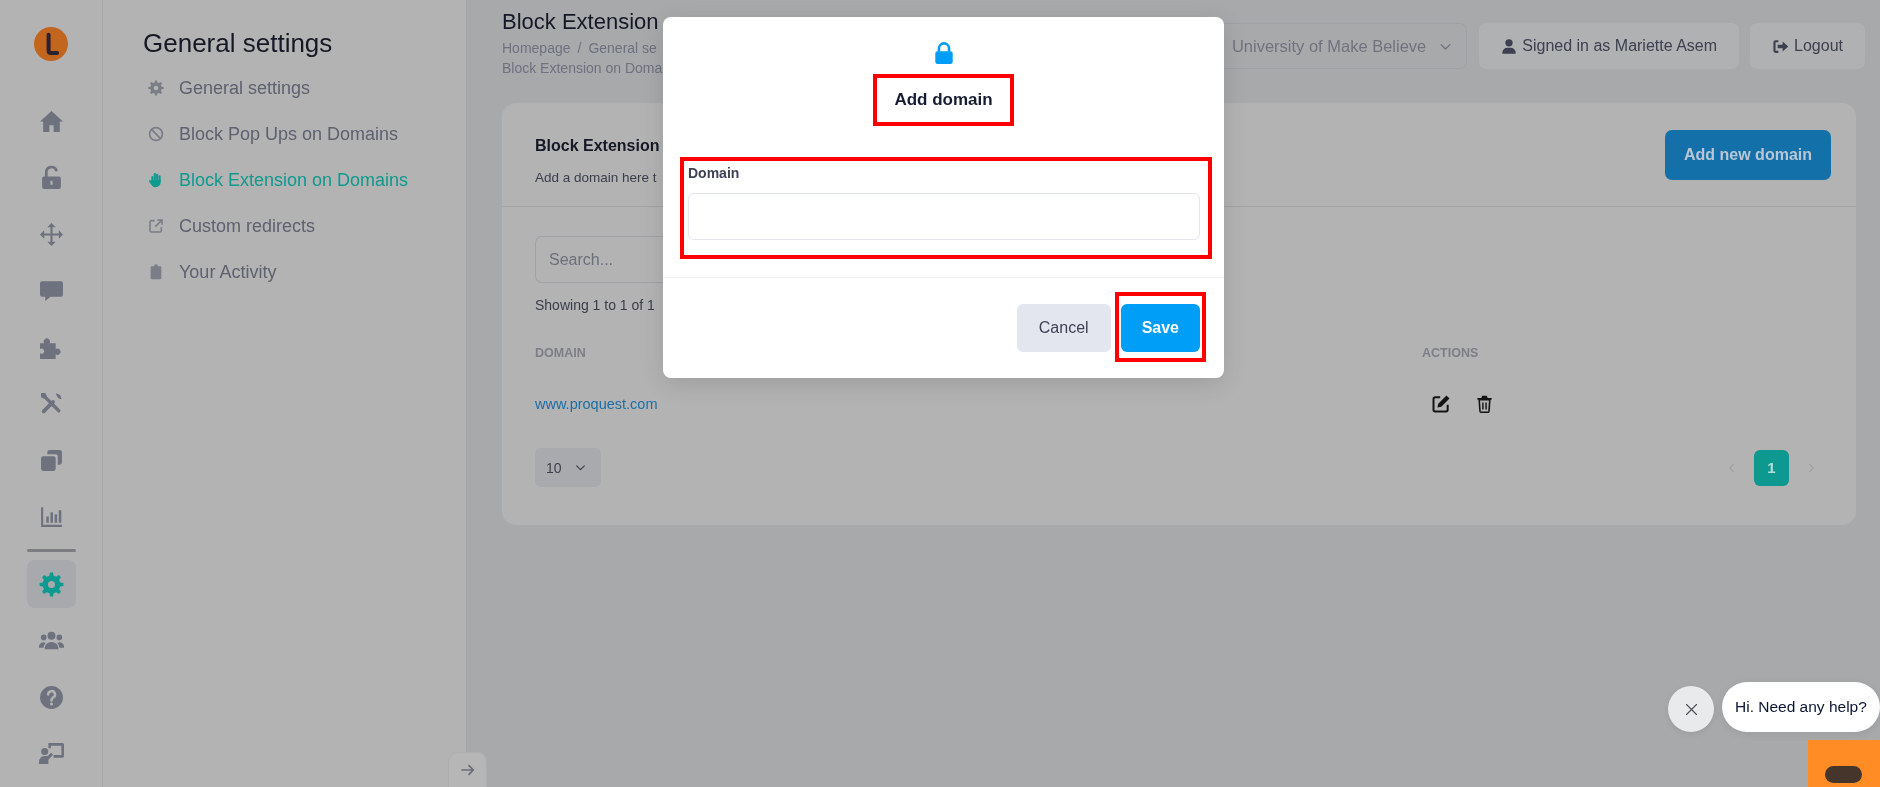 Image resolution: width=1880 pixels, height=787 pixels. I want to click on wrench-screwdriver-icon, so click(51, 403).